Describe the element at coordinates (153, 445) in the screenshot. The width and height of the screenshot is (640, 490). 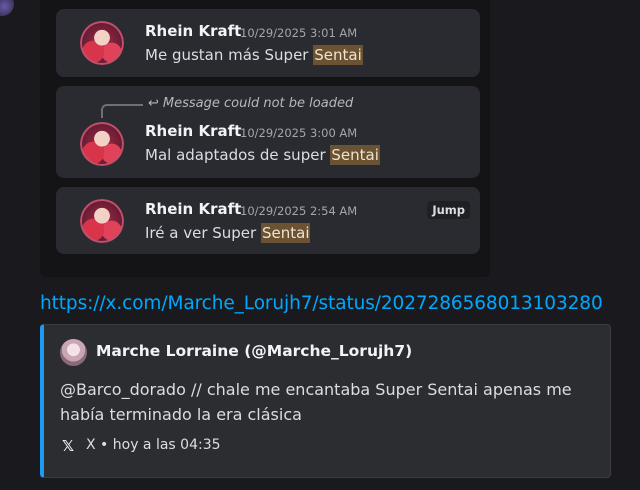
I see `embed-footer-text: X • hoy a las 04:35` at that location.